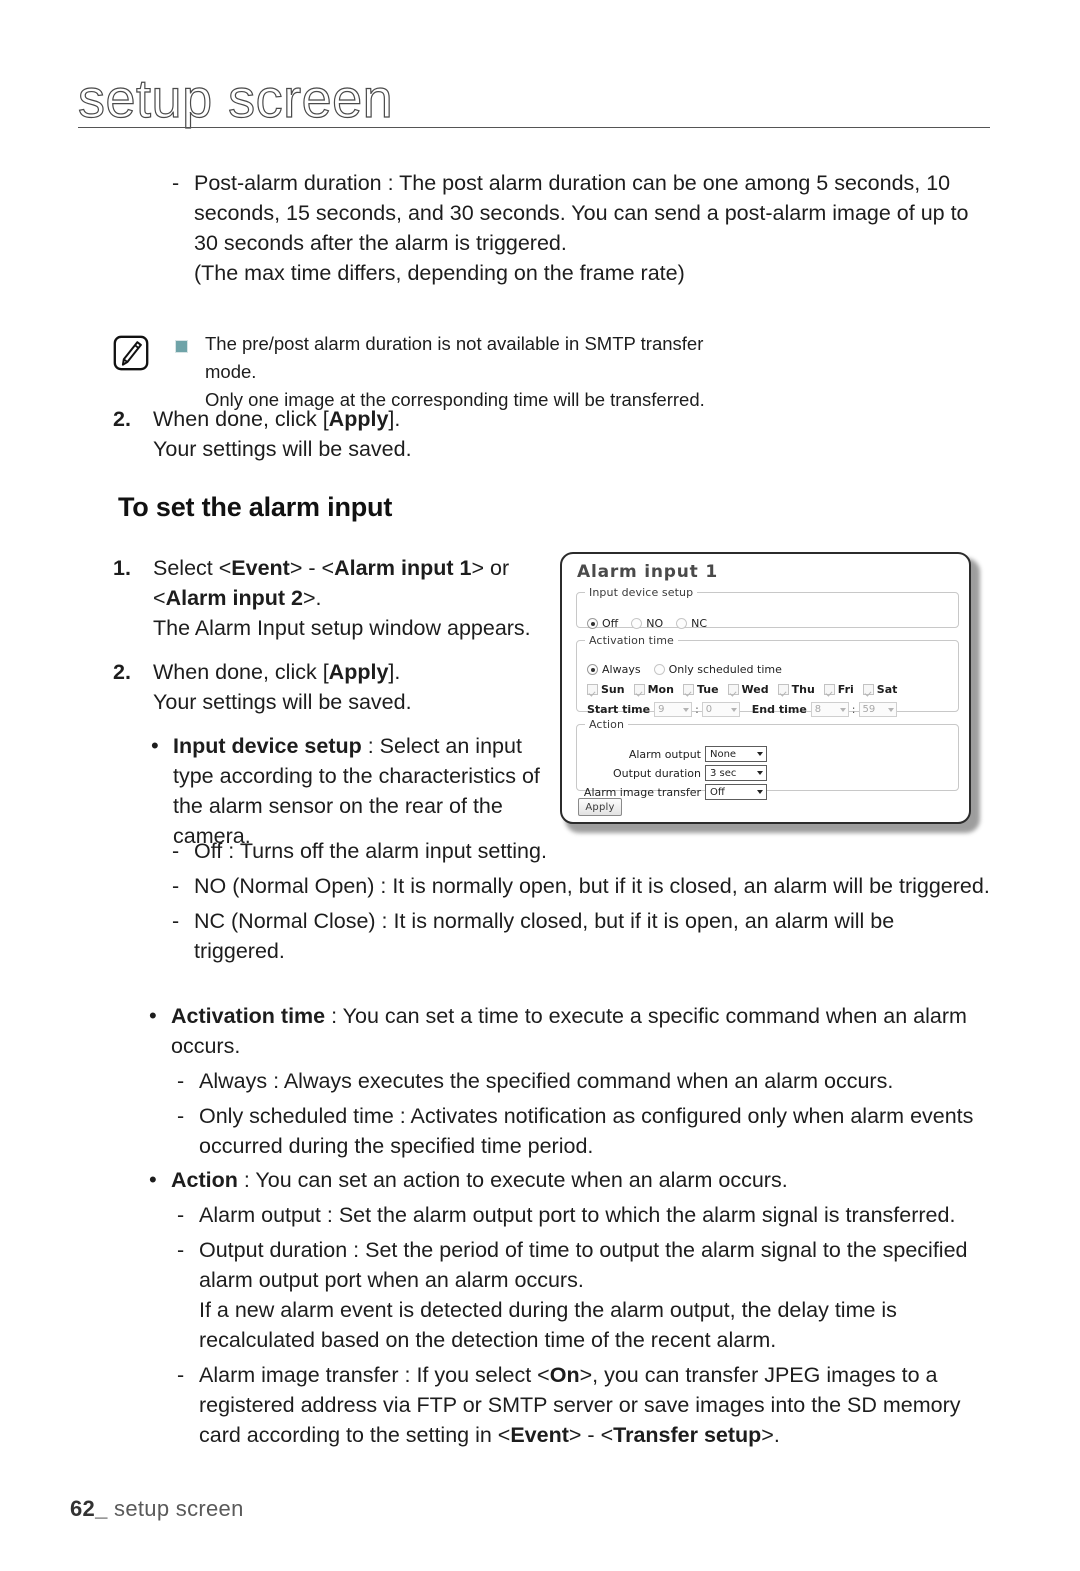 Image resolution: width=1080 pixels, height=1571 pixels. What do you see at coordinates (723, 754) in the screenshot?
I see `alarm-output-value: None` at bounding box center [723, 754].